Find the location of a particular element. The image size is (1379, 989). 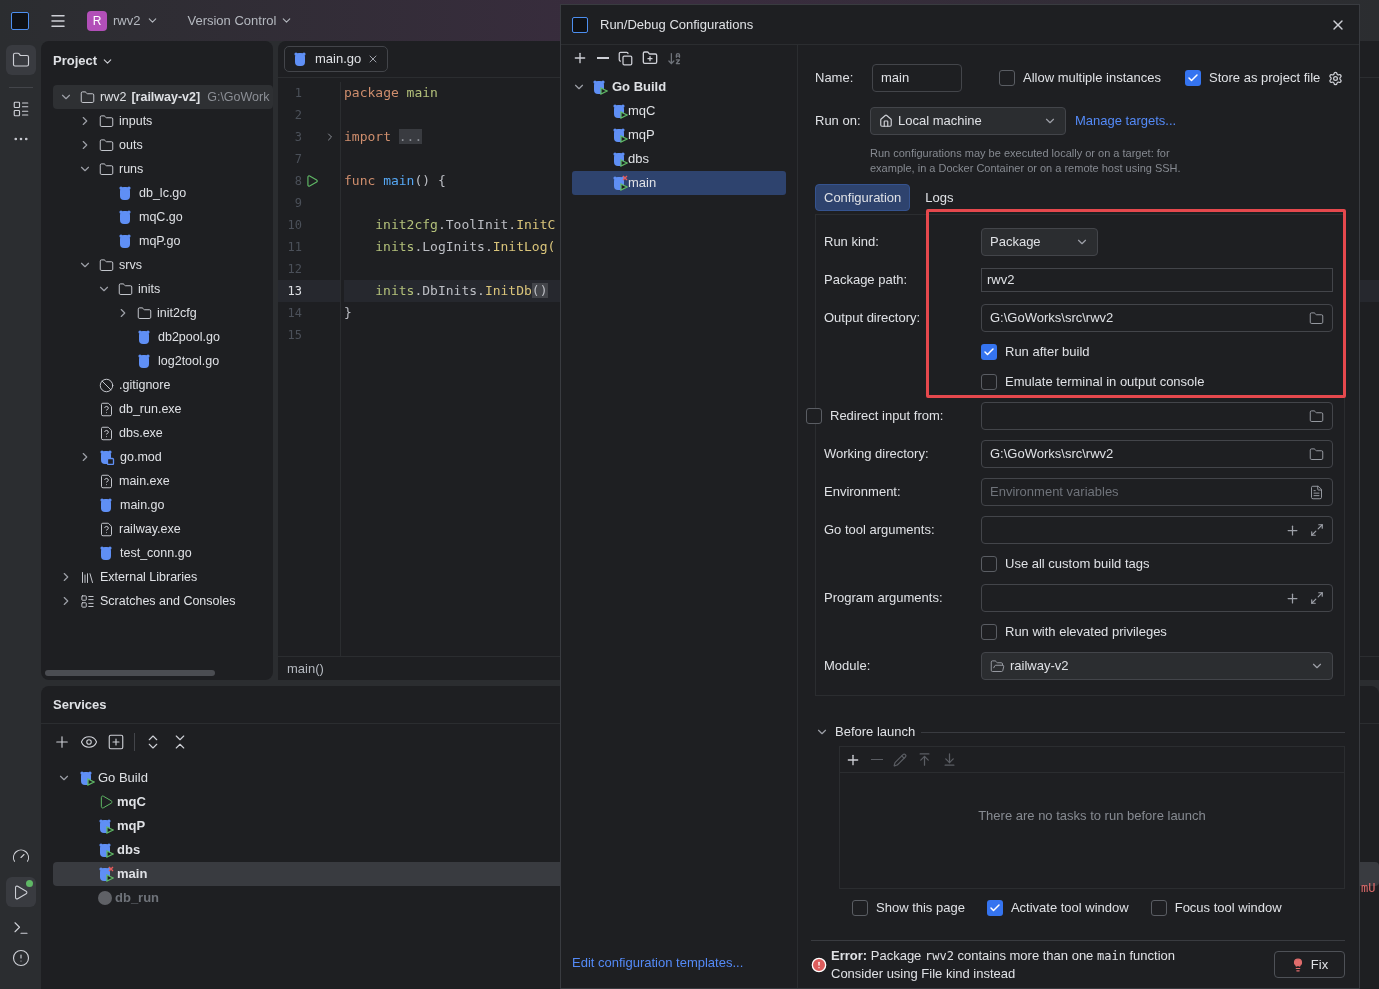

field-label: Run kind: is located at coordinates (852, 242).